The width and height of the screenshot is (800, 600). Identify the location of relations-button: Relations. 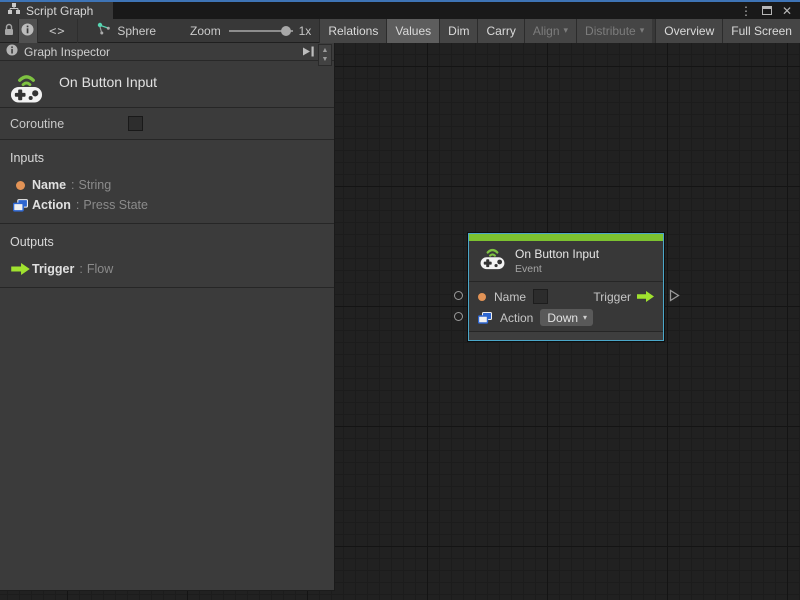
(353, 30).